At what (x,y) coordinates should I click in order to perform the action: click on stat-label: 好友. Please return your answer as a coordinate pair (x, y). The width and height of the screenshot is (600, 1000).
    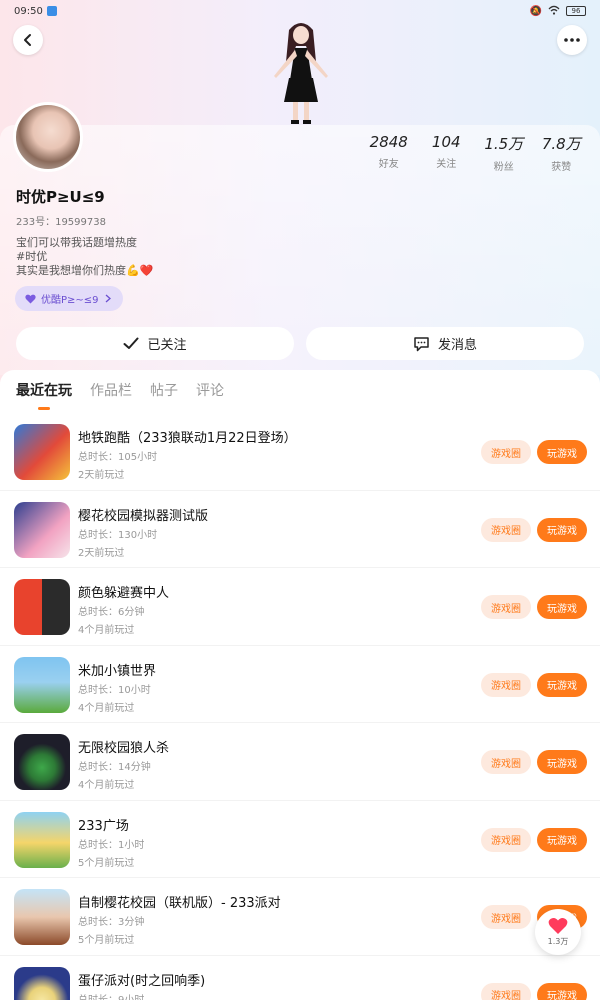
    Looking at the image, I should click on (388, 164).